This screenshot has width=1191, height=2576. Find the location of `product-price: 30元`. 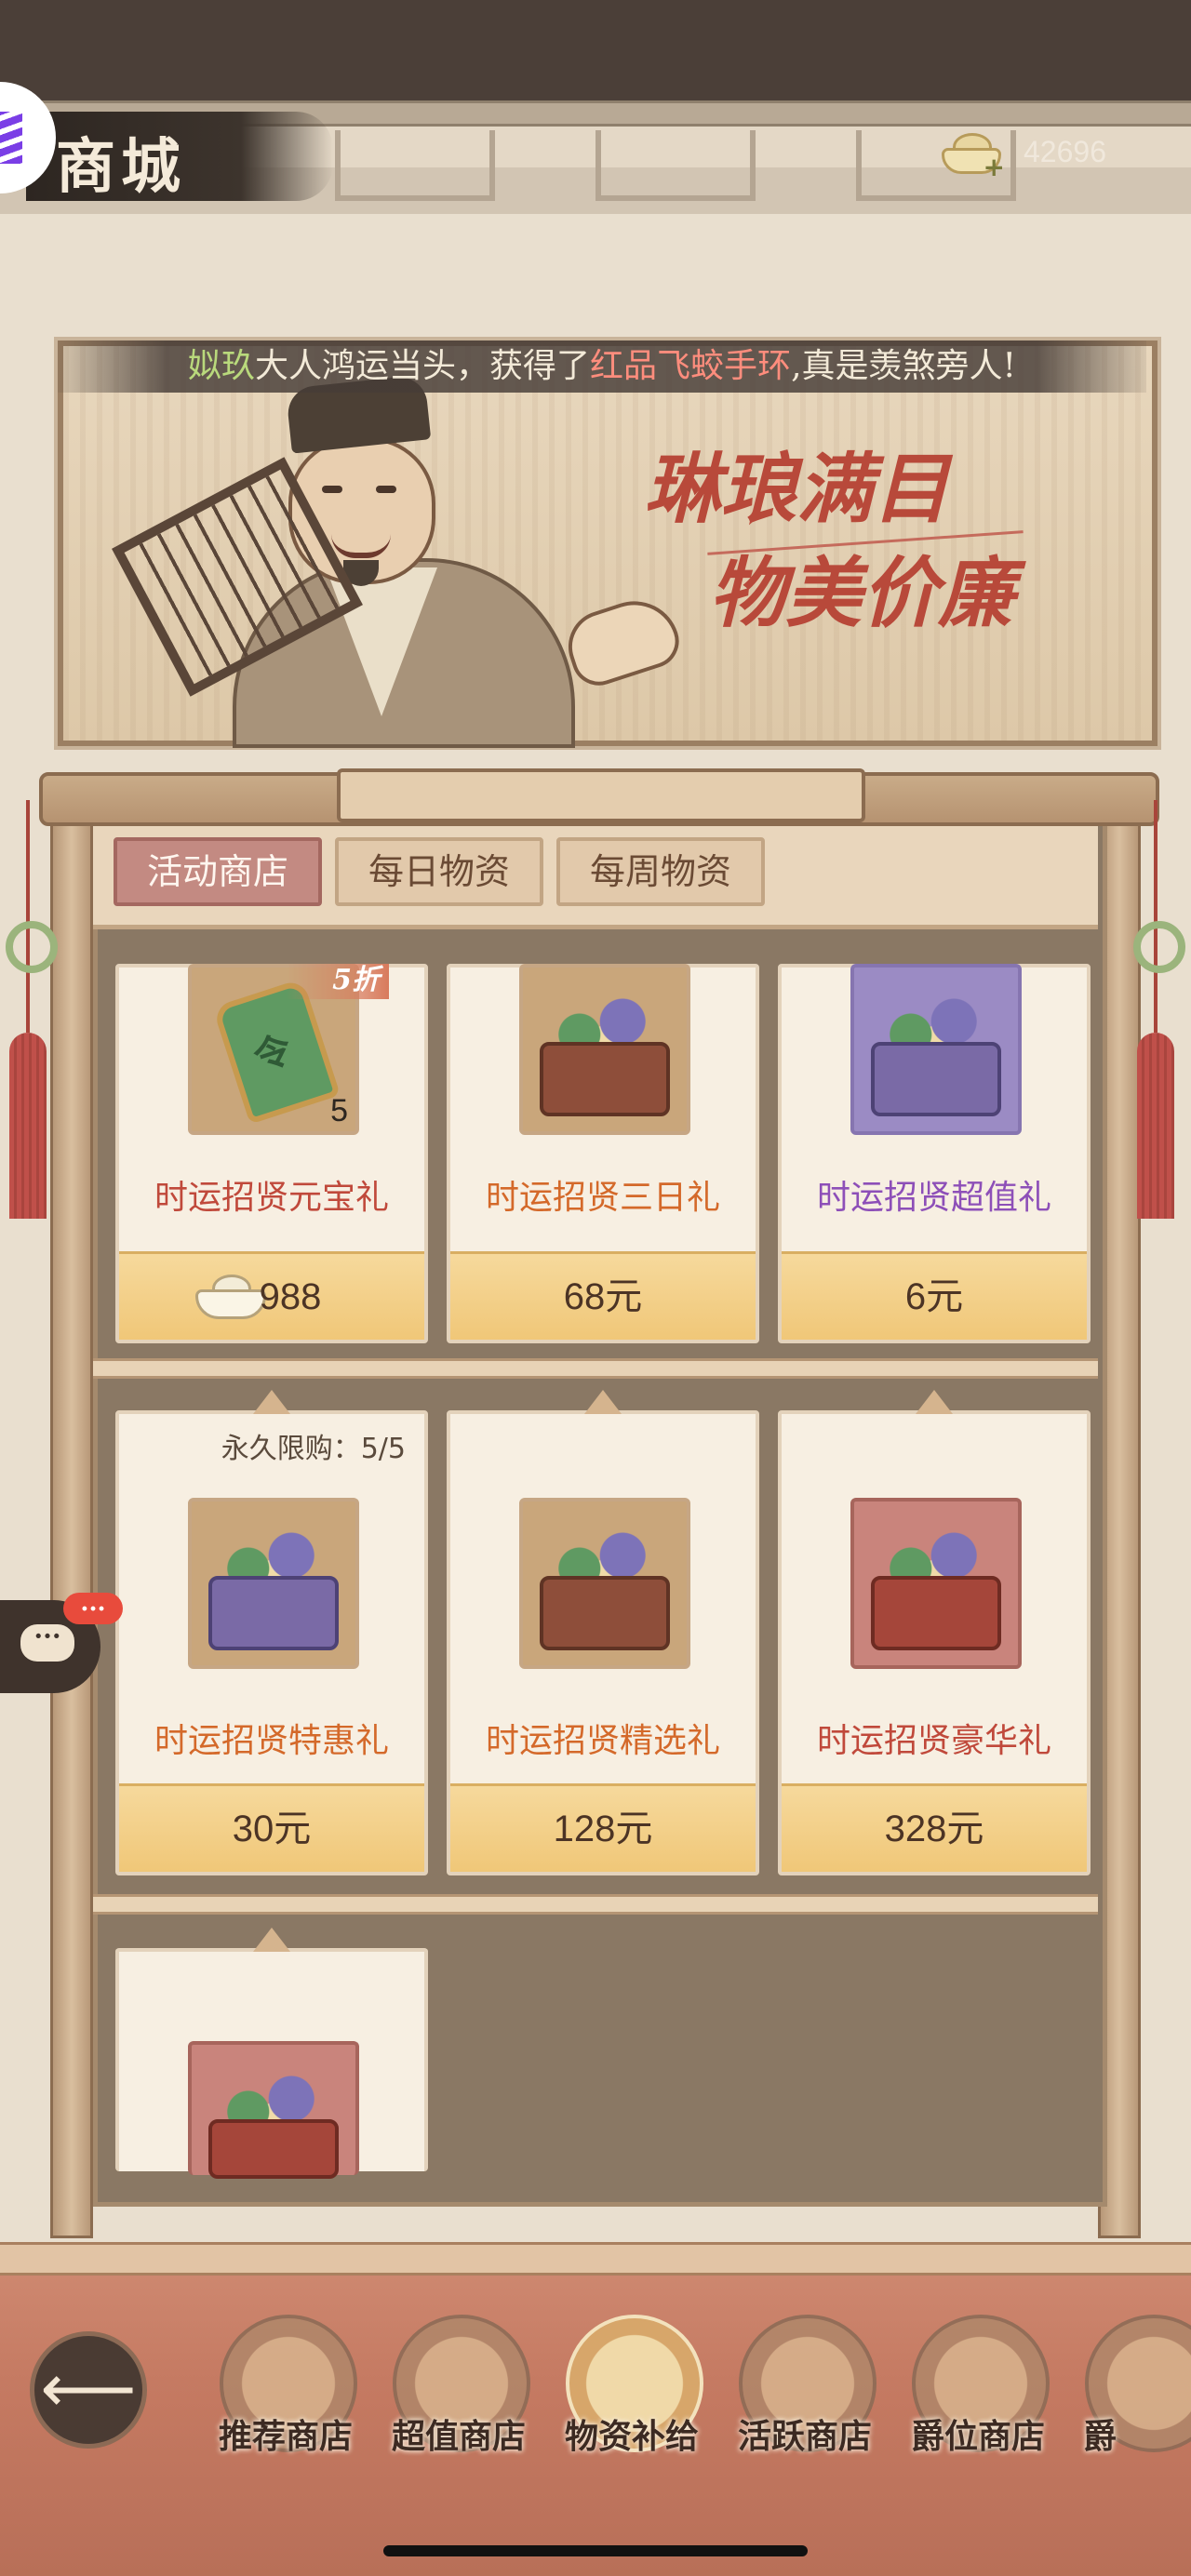

product-price: 30元 is located at coordinates (272, 1829).